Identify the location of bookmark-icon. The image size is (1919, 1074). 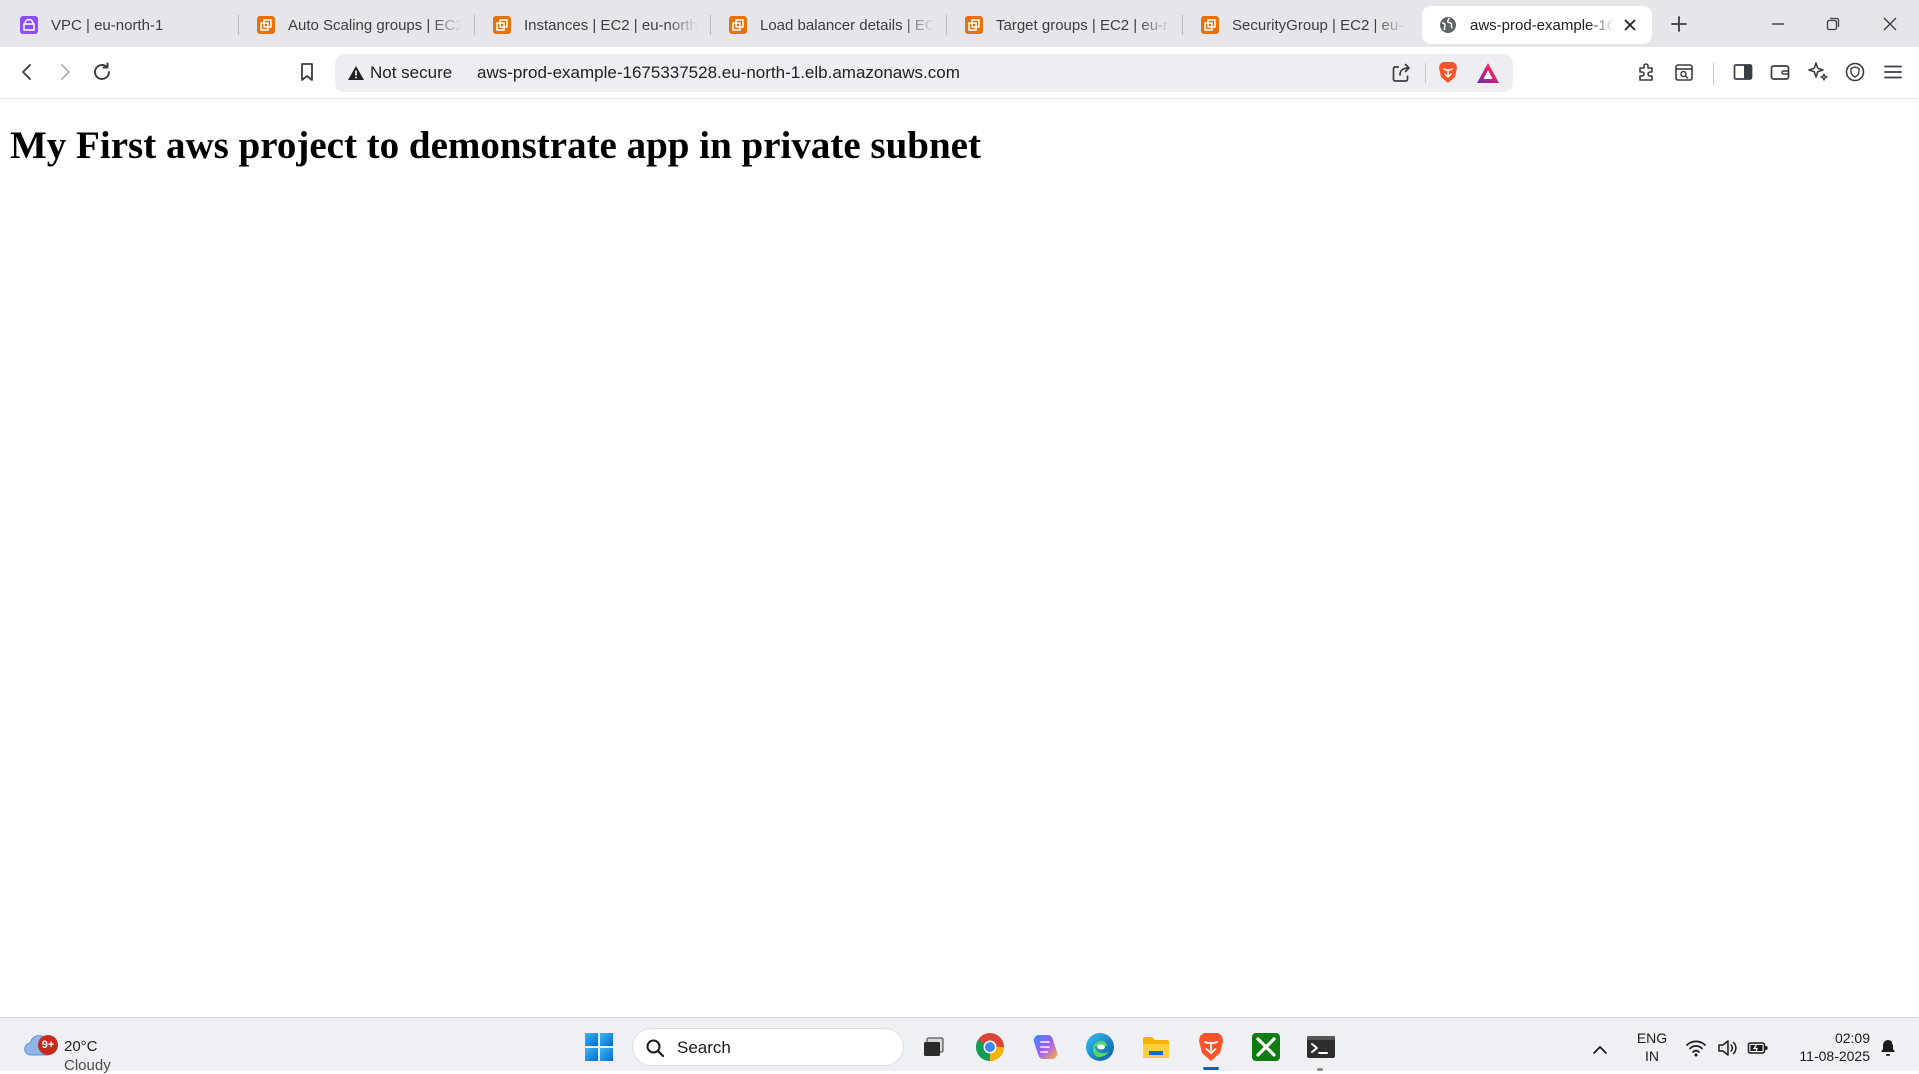
(307, 72).